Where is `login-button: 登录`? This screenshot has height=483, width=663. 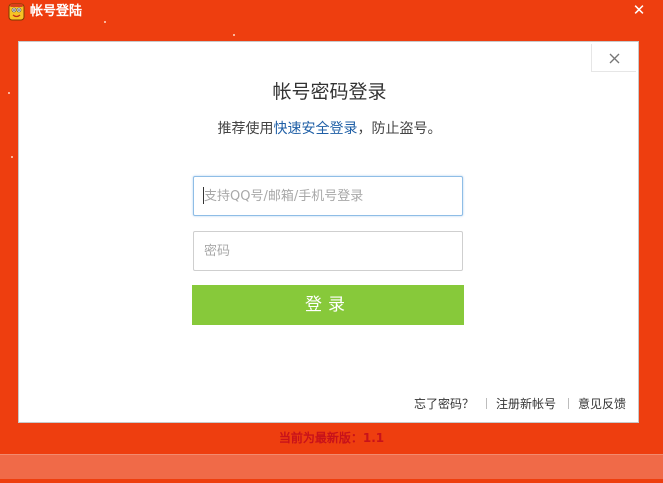
login-button: 登录 is located at coordinates (328, 305).